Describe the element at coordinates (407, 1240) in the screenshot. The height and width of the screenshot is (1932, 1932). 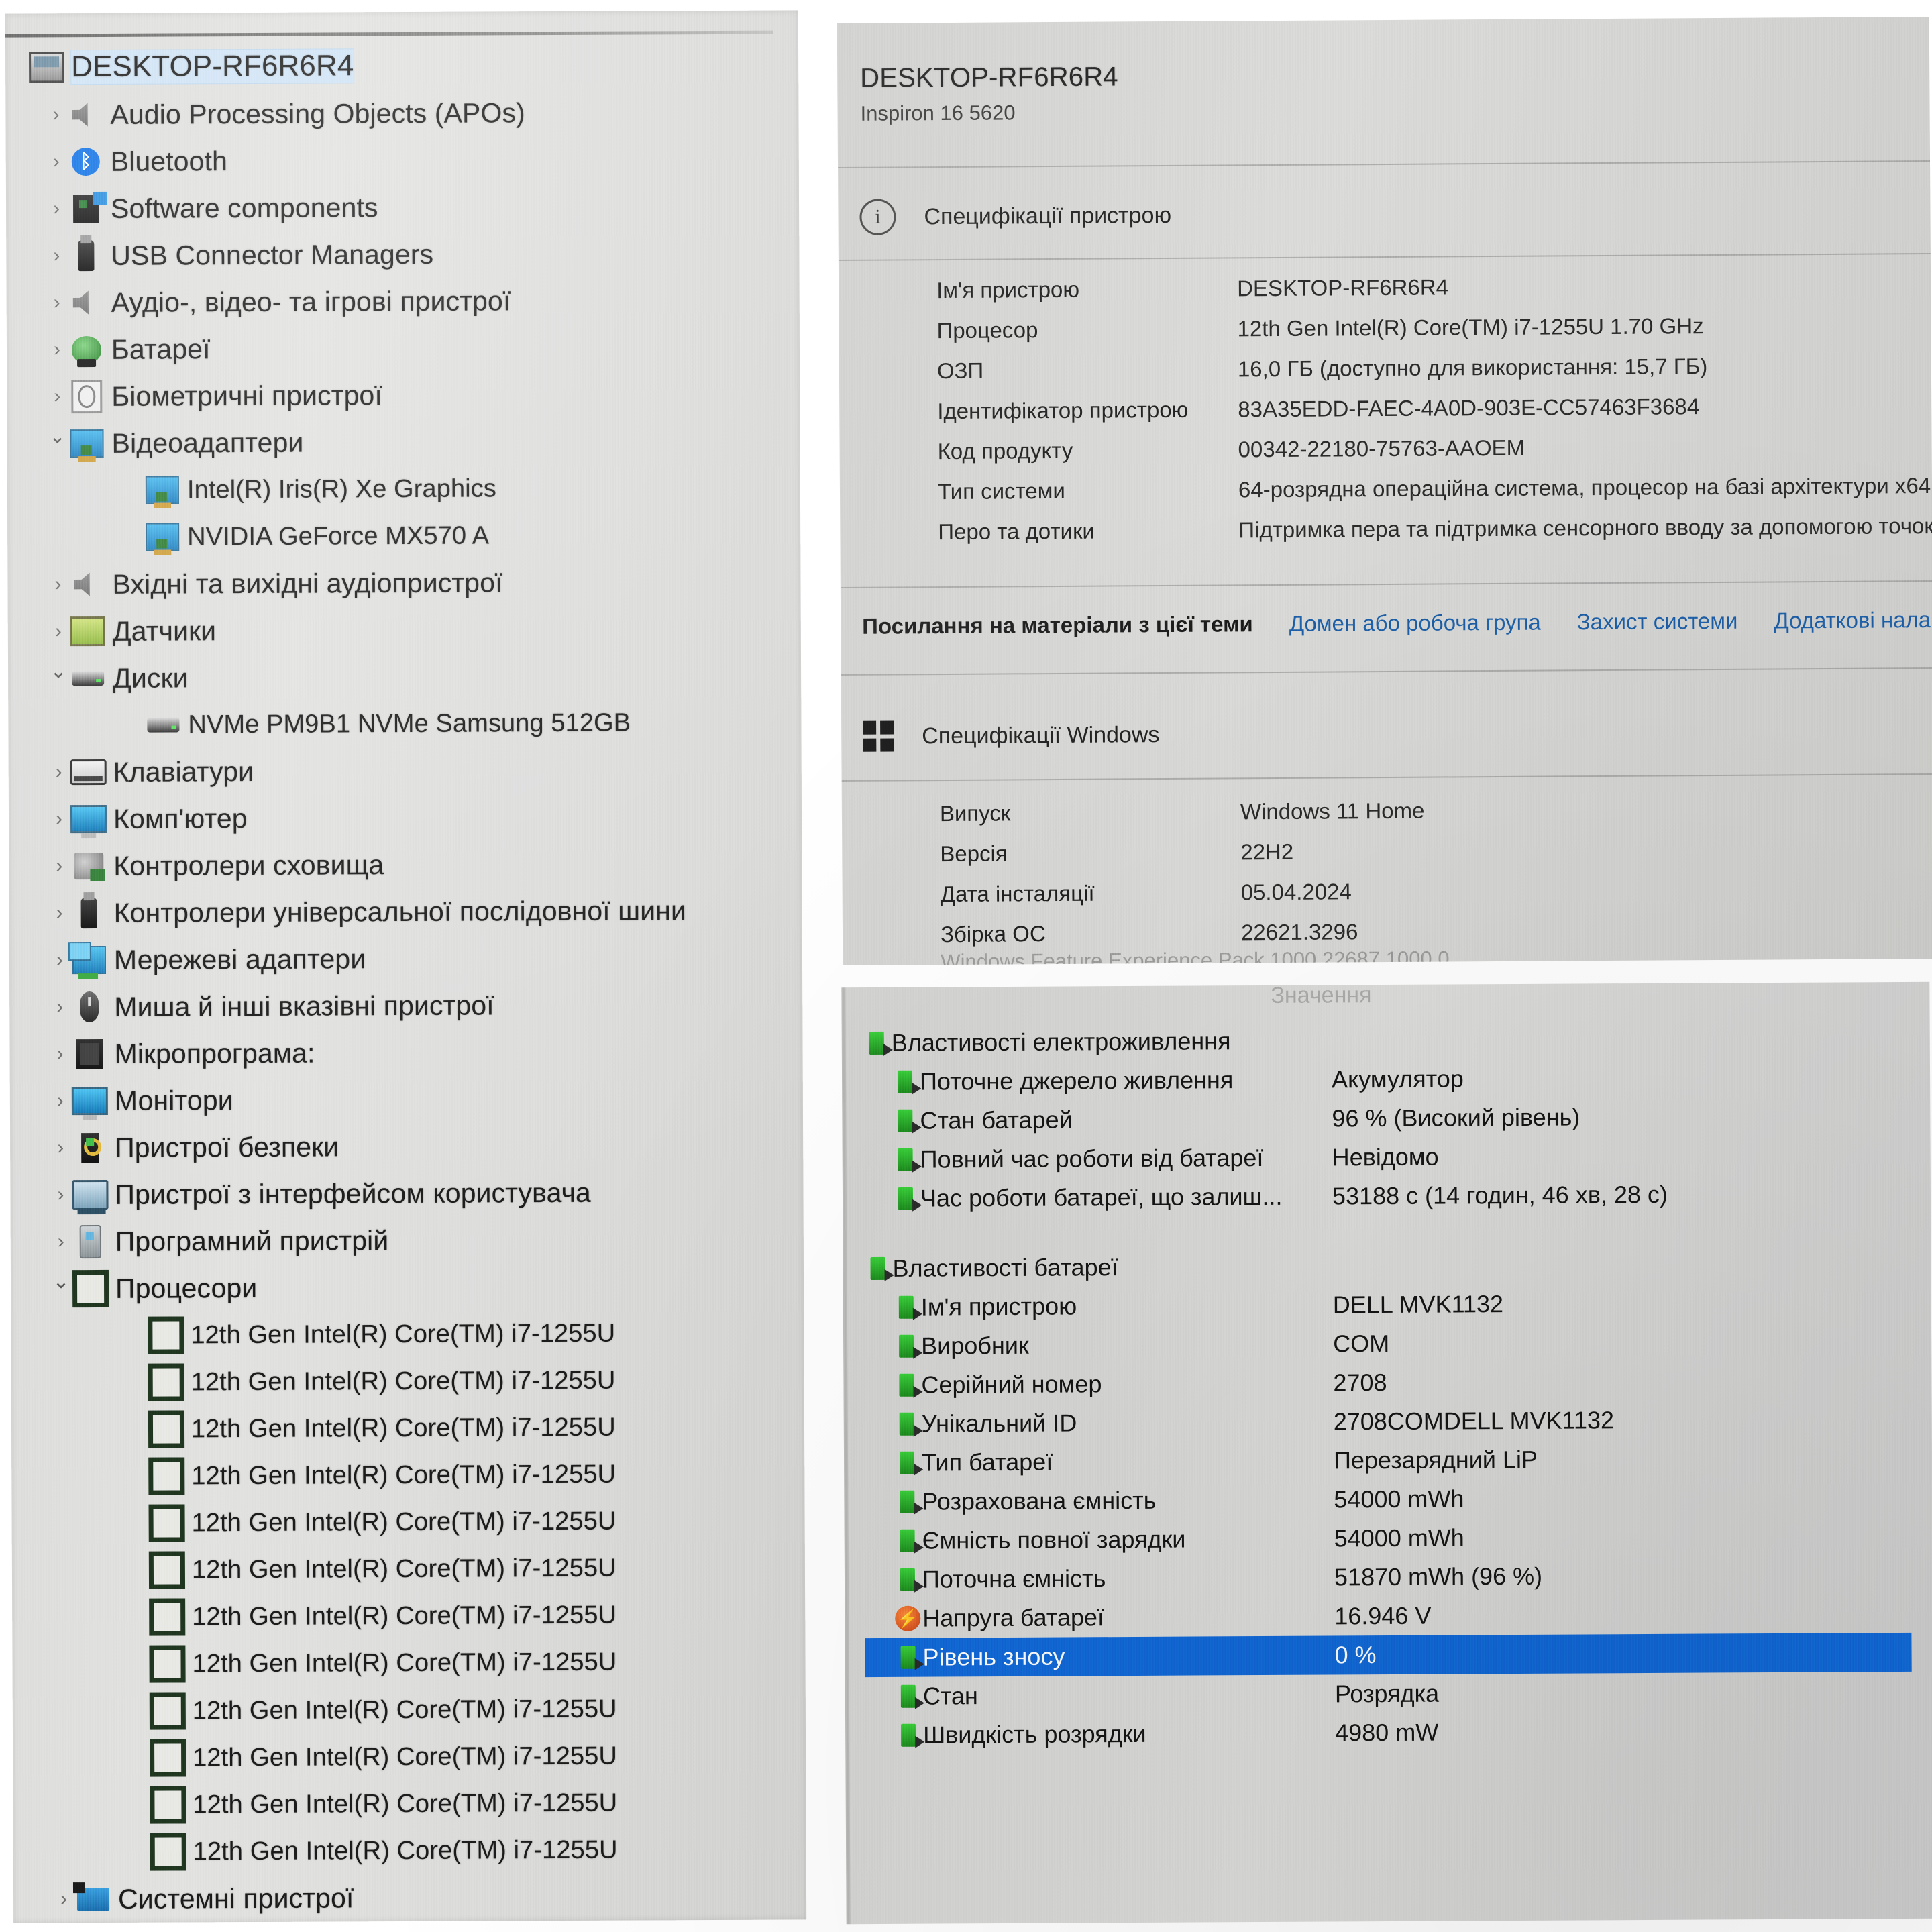
I see `tree-item: › Програмний пристрій` at that location.